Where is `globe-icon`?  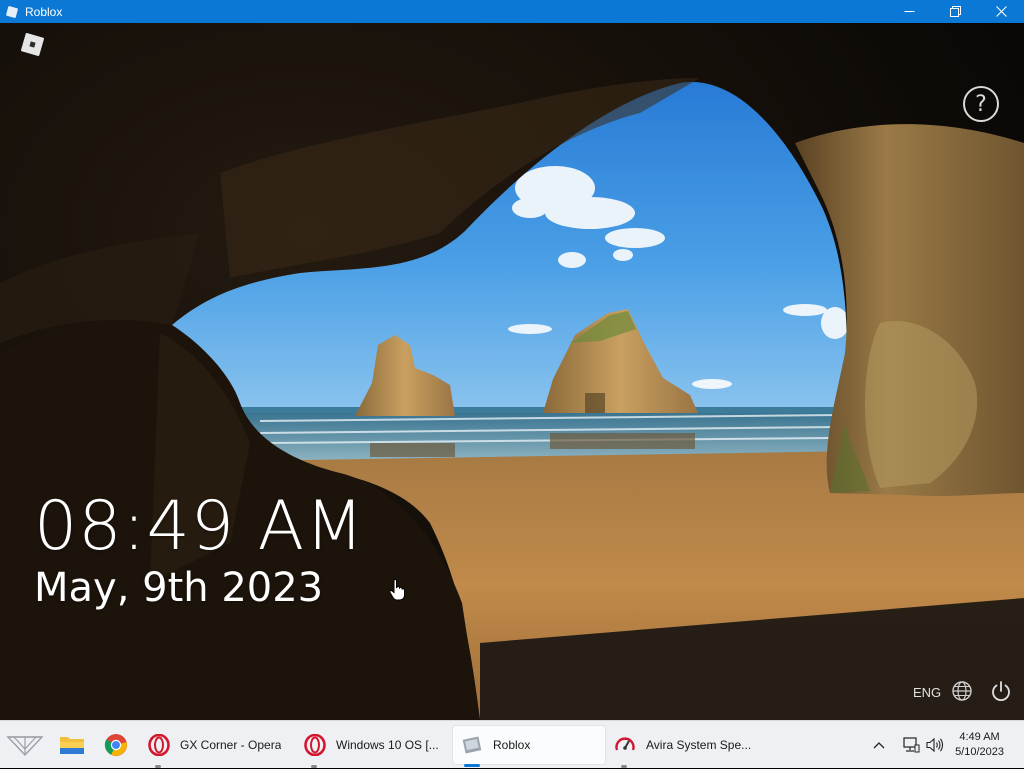 globe-icon is located at coordinates (962, 691).